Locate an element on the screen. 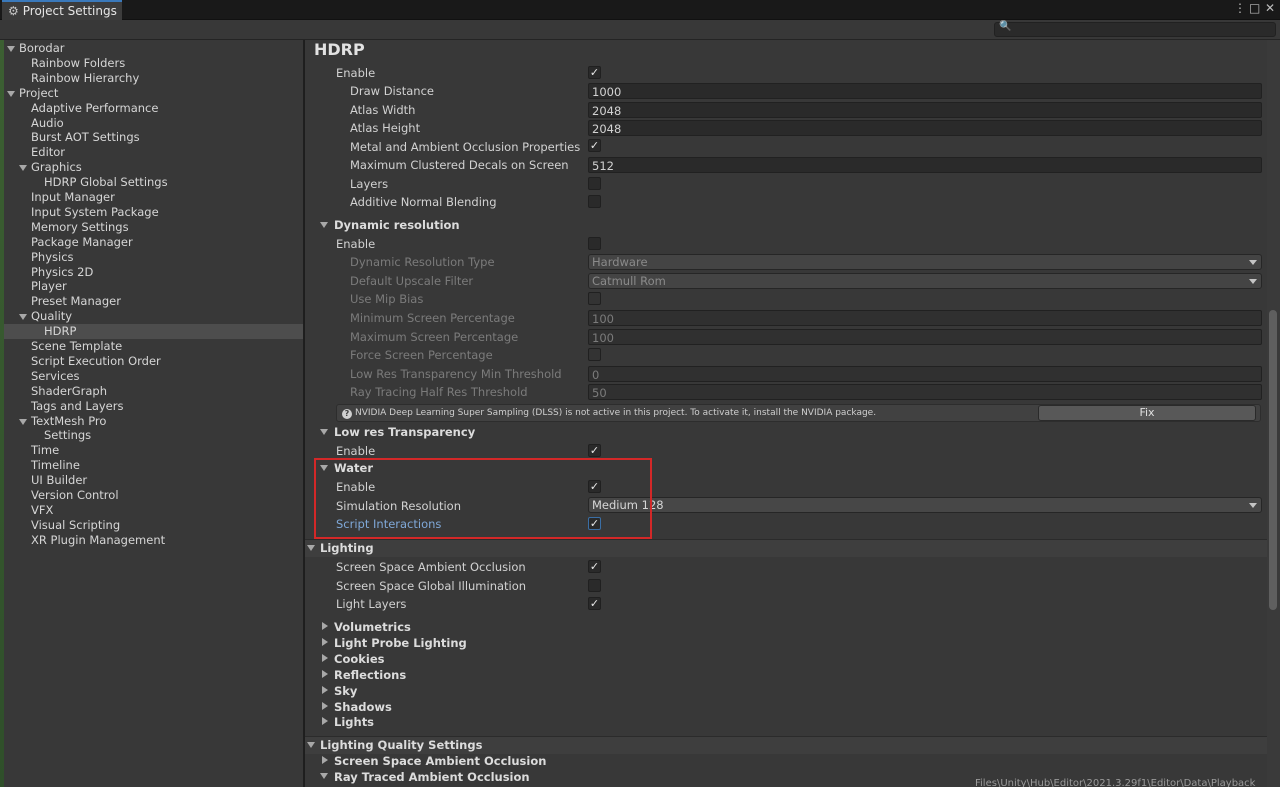 The image size is (1280, 787). atlas-width-label: Atlas Width is located at coordinates (383, 110).